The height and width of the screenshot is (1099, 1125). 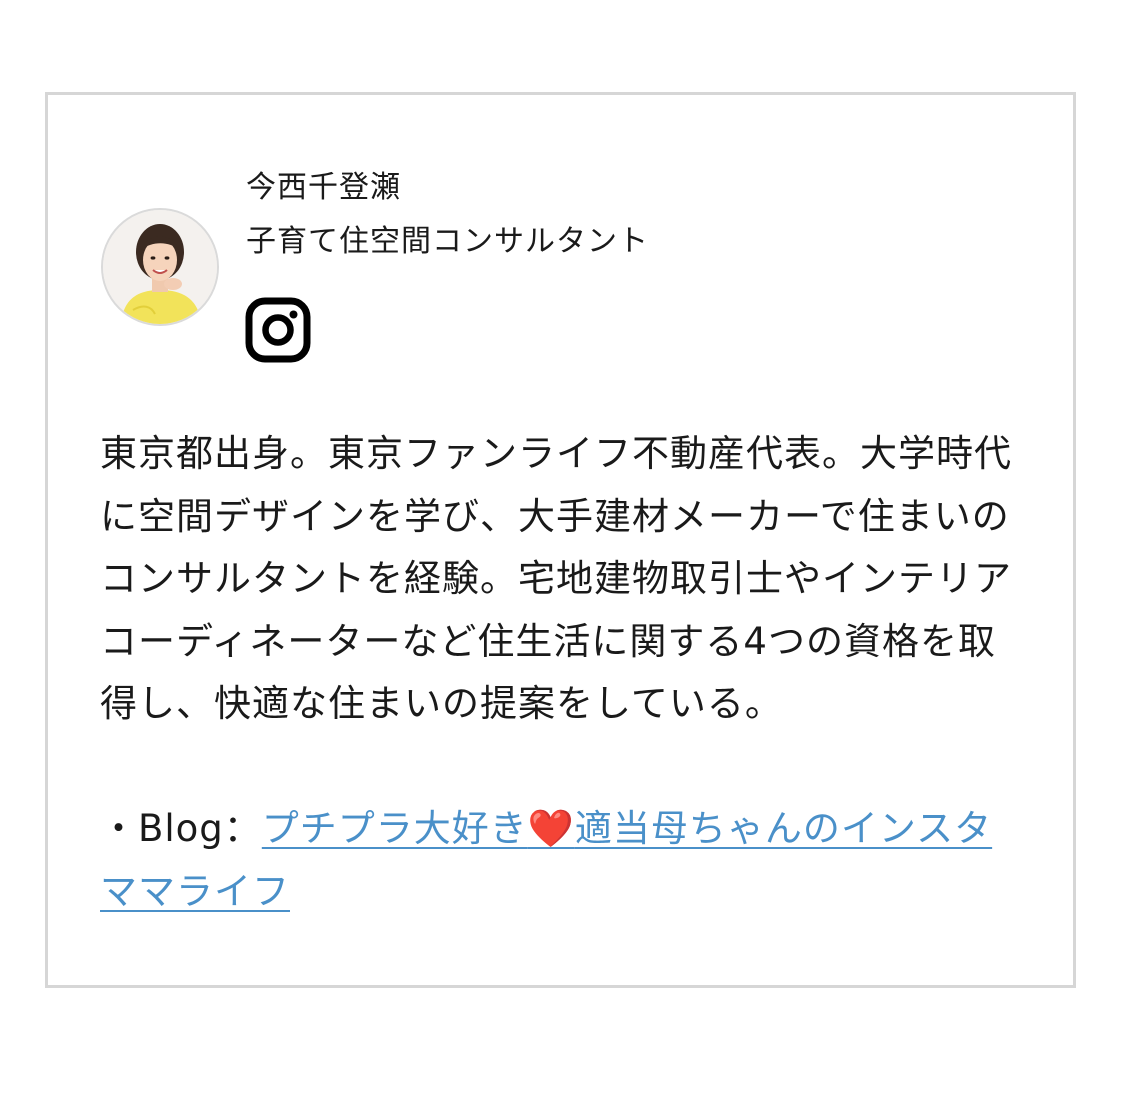 I want to click on author-avatar, so click(x=160, y=267).